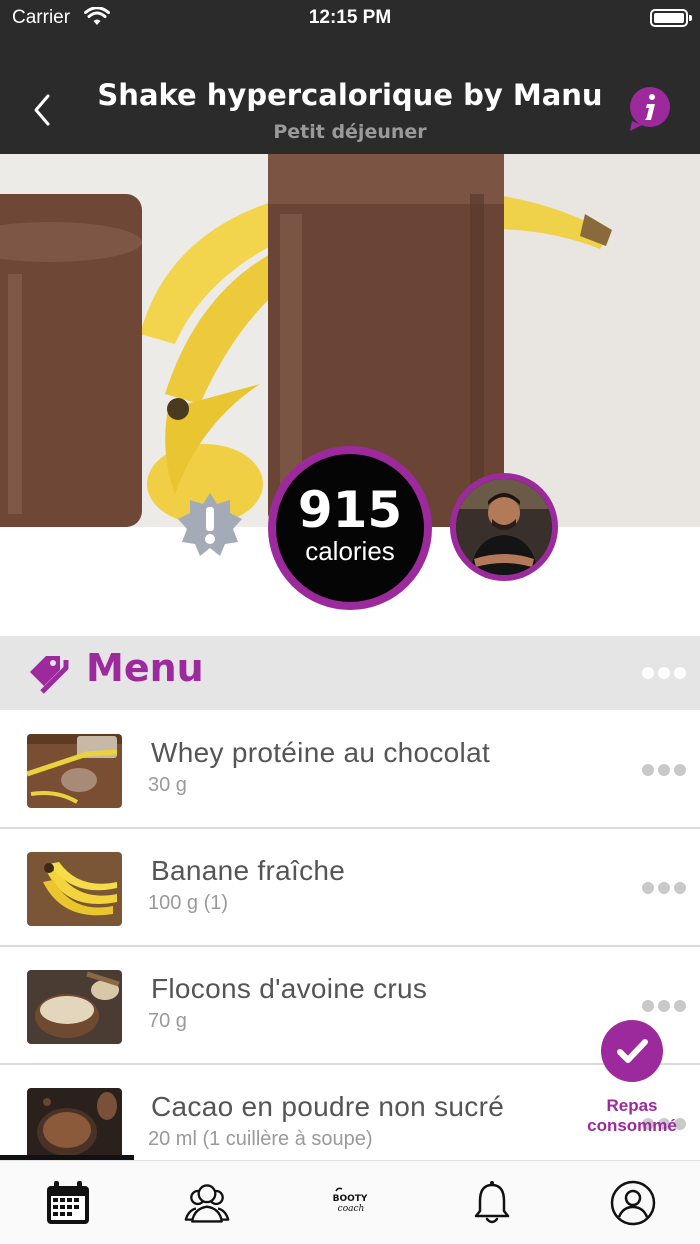  I want to click on info-icon, so click(650, 109).